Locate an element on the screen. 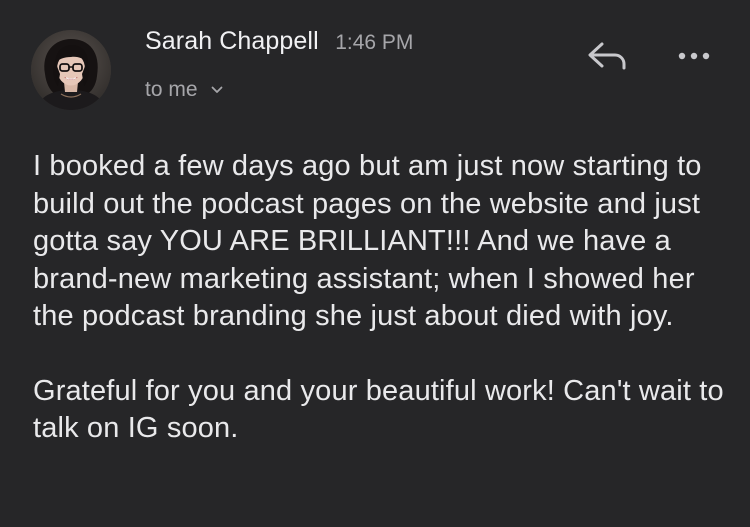 The height and width of the screenshot is (527, 750). sender-line: Sarah Chappell 1:46 PM is located at coordinates (279, 41).